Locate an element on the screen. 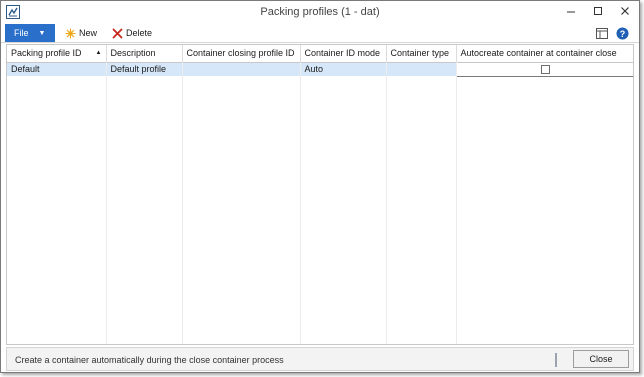  layout-icon is located at coordinates (602, 33).